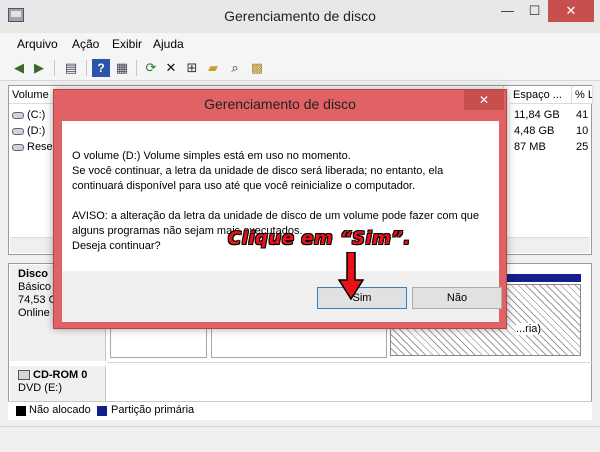 The height and width of the screenshot is (452, 600). Describe the element at coordinates (60, 375) in the screenshot. I see `cdrom-name: CD-ROM 0` at that location.